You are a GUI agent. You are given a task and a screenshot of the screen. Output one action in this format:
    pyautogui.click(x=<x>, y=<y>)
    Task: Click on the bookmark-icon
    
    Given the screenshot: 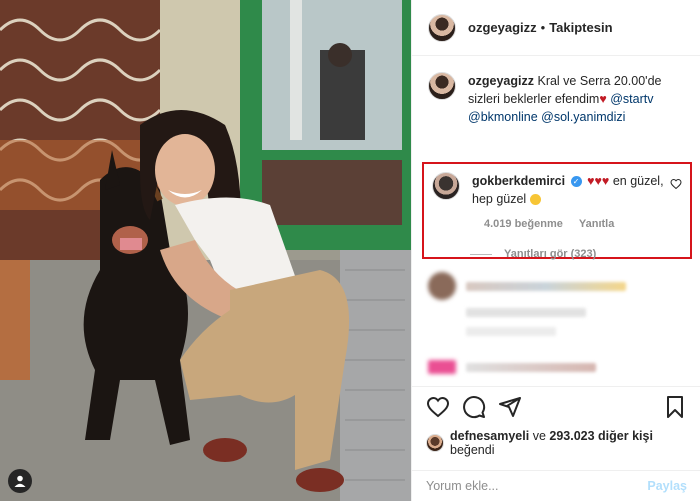 What is the action you would take?
    pyautogui.click(x=675, y=407)
    